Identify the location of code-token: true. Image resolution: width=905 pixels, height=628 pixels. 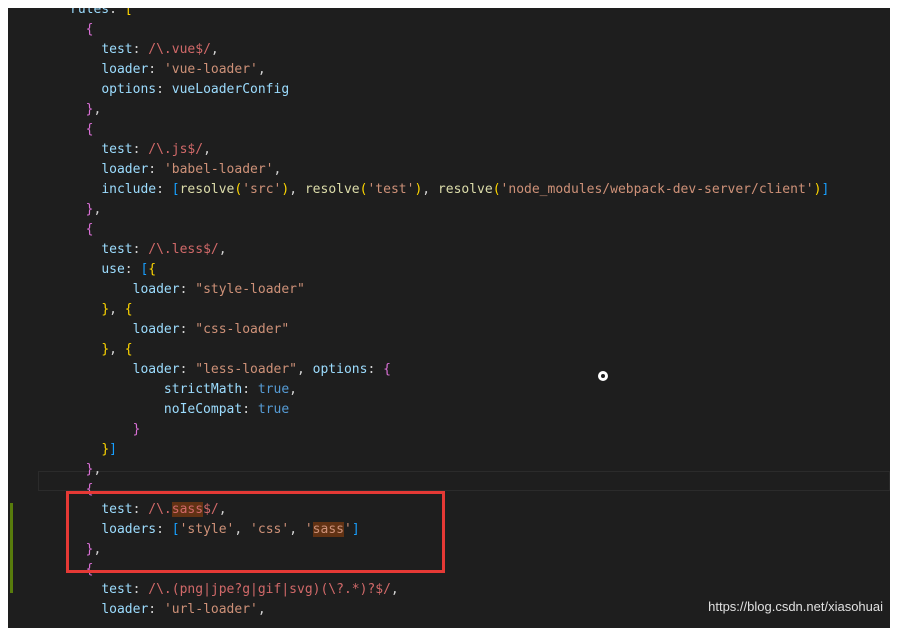
(273, 409).